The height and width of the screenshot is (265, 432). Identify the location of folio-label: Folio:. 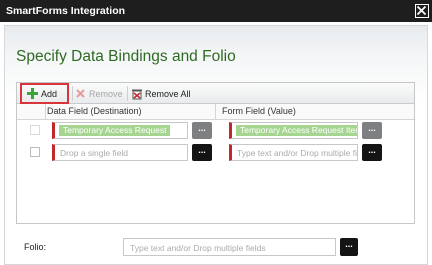
(35, 247).